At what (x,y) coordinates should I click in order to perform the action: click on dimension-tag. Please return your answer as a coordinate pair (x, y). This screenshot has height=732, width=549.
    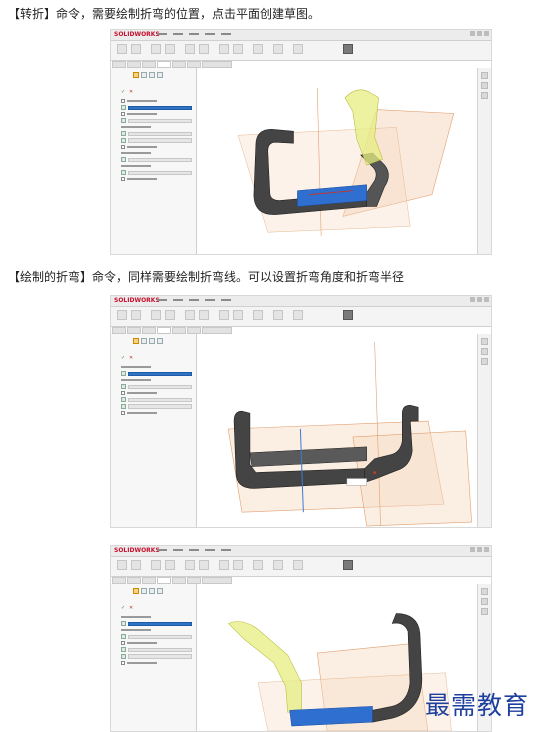
    Looking at the image, I should click on (356, 482).